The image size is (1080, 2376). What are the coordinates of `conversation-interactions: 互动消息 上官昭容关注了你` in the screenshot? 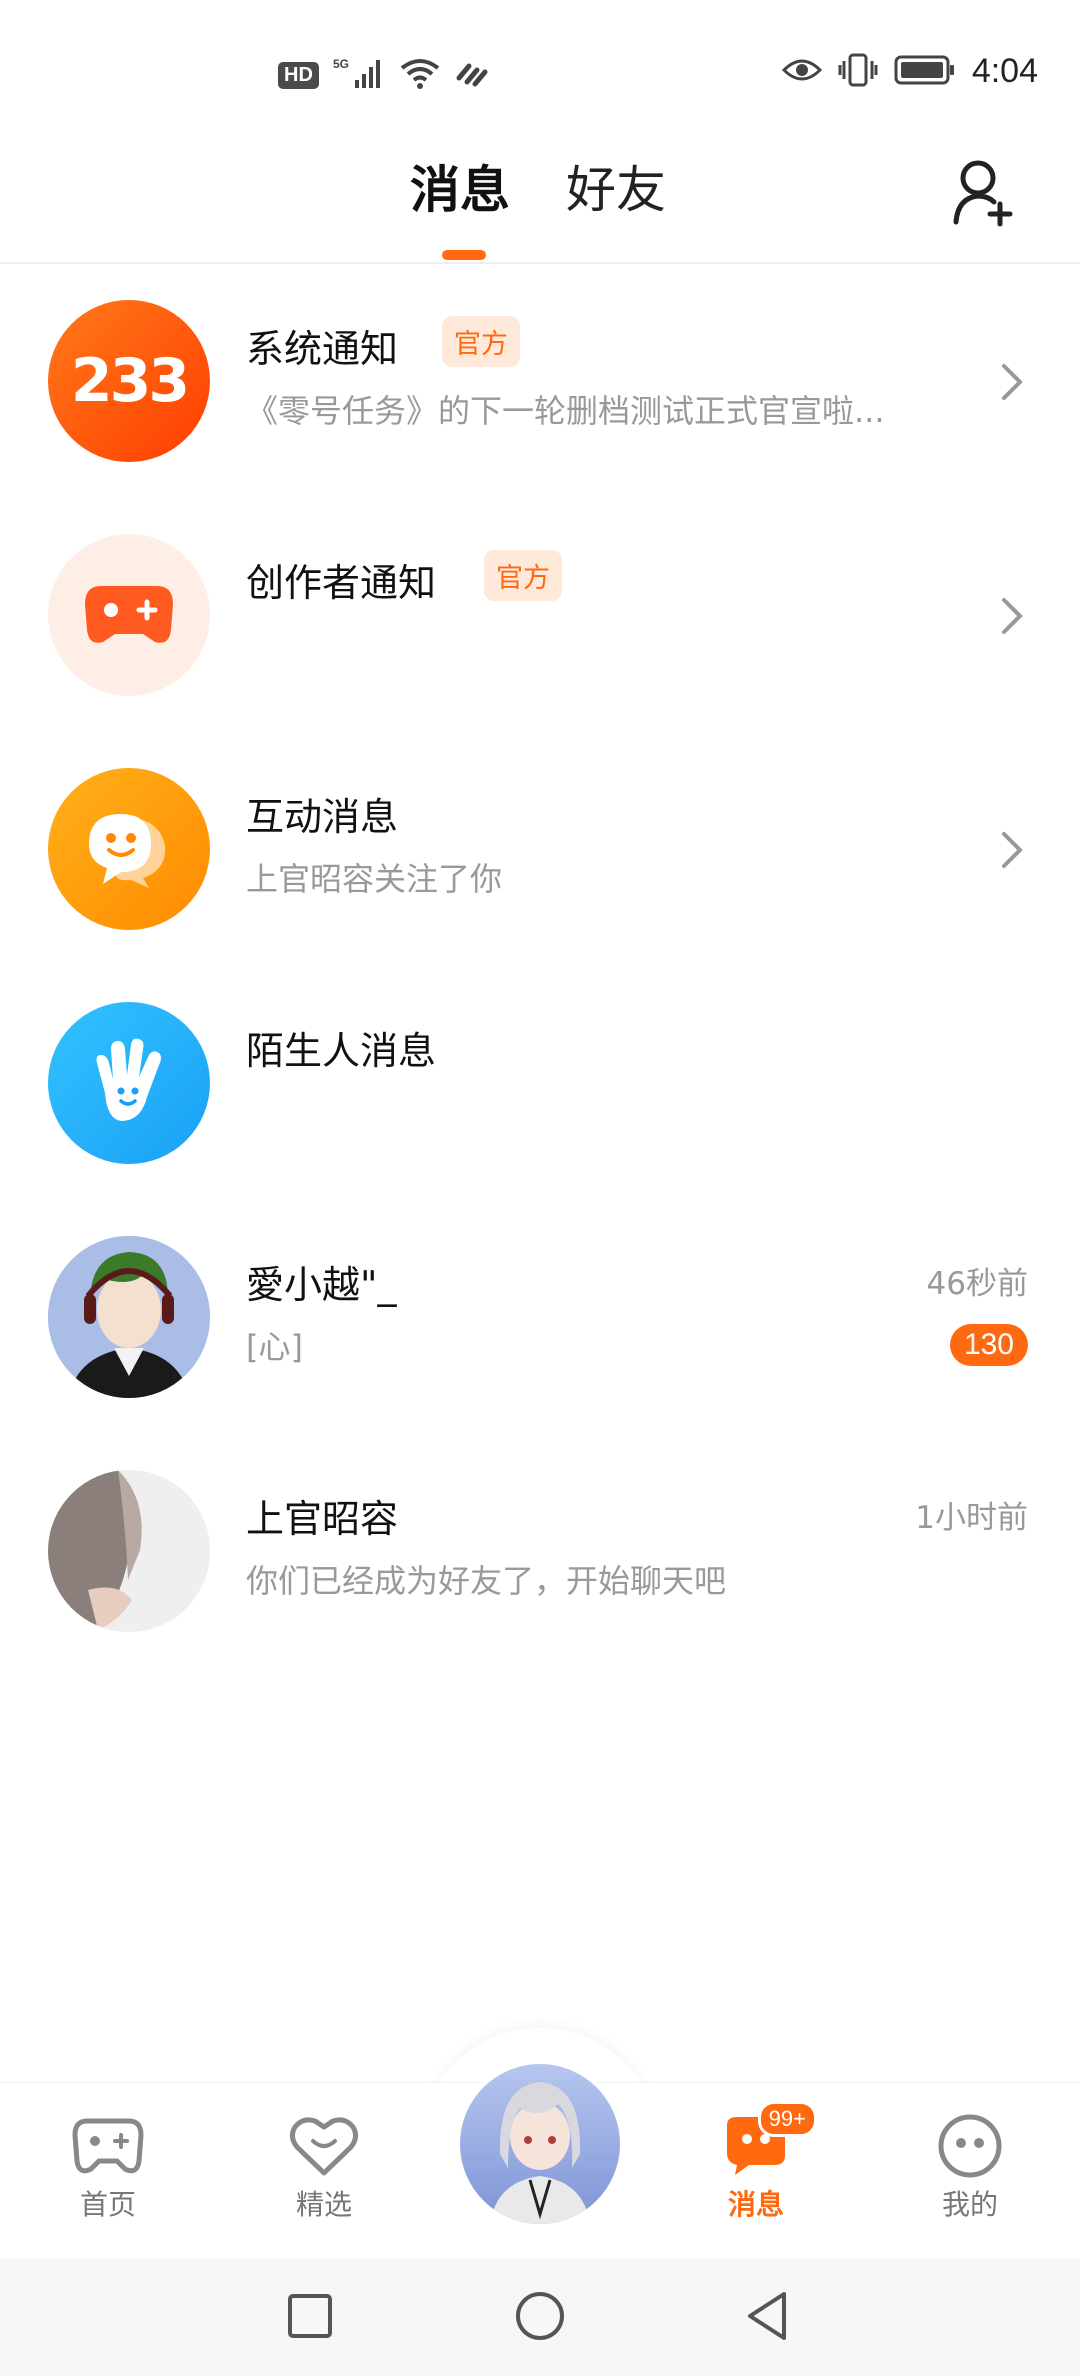 It's located at (540, 851).